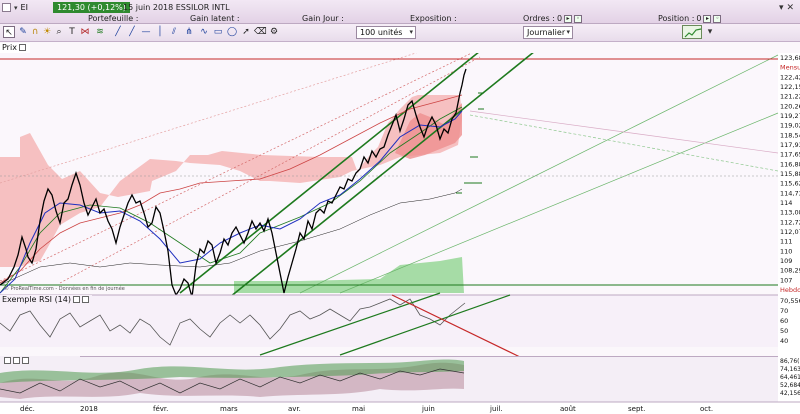 The width and height of the screenshot is (800, 414). What do you see at coordinates (204, 32) in the screenshot?
I see `wave-tool-icon: ∿` at bounding box center [204, 32].